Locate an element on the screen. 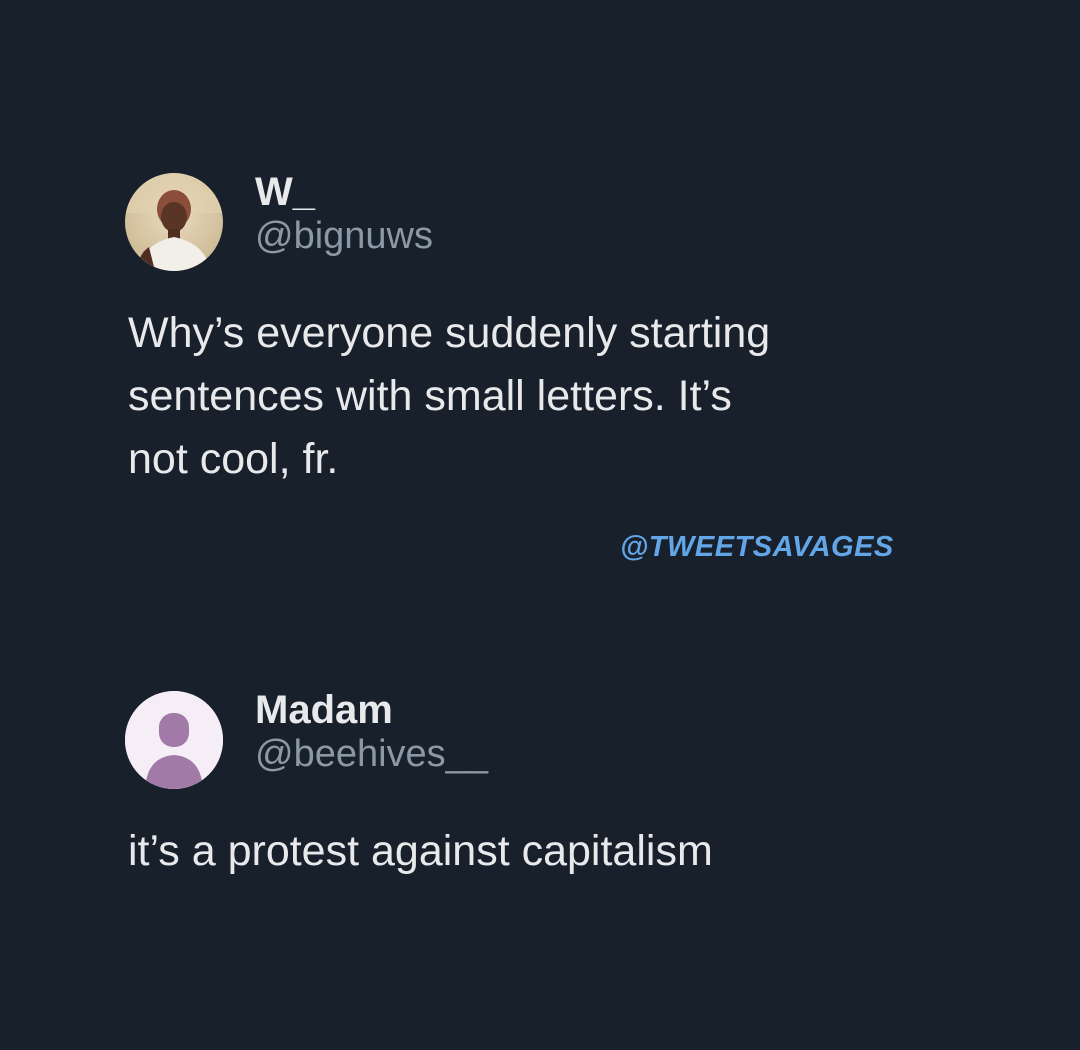 The height and width of the screenshot is (1050, 1080). profile-photo-icon is located at coordinates (174, 222).